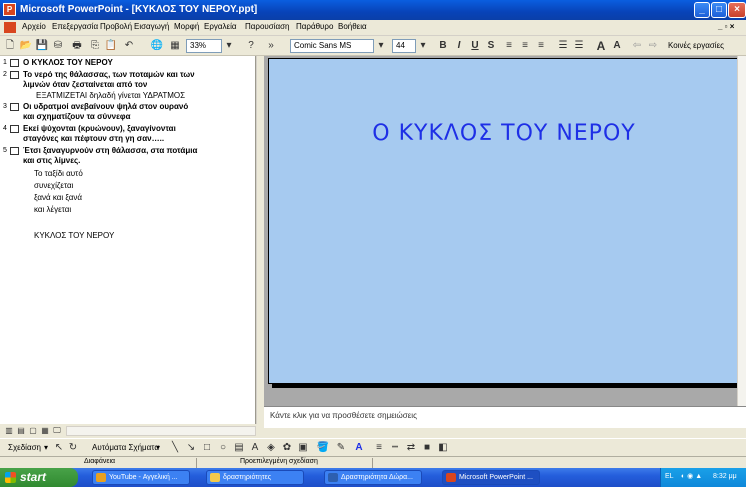  What do you see at coordinates (343, 415) in the screenshot?
I see `notes-placeholder: Κάντε κλικ για να προσθέσετε σημειώσεις` at bounding box center [343, 415].